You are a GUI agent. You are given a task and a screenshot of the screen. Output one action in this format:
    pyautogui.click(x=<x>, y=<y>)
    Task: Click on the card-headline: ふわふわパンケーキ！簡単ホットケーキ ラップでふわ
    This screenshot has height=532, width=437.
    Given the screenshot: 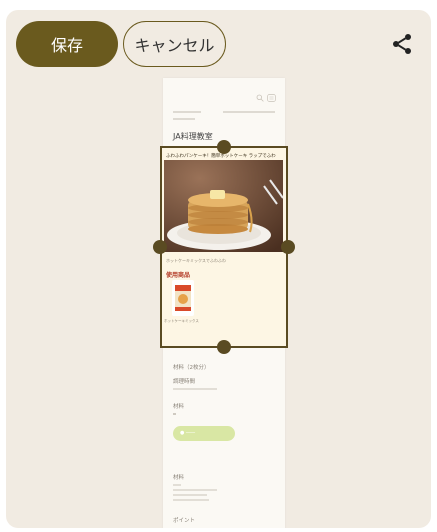 What is the action you would take?
    pyautogui.click(x=221, y=156)
    